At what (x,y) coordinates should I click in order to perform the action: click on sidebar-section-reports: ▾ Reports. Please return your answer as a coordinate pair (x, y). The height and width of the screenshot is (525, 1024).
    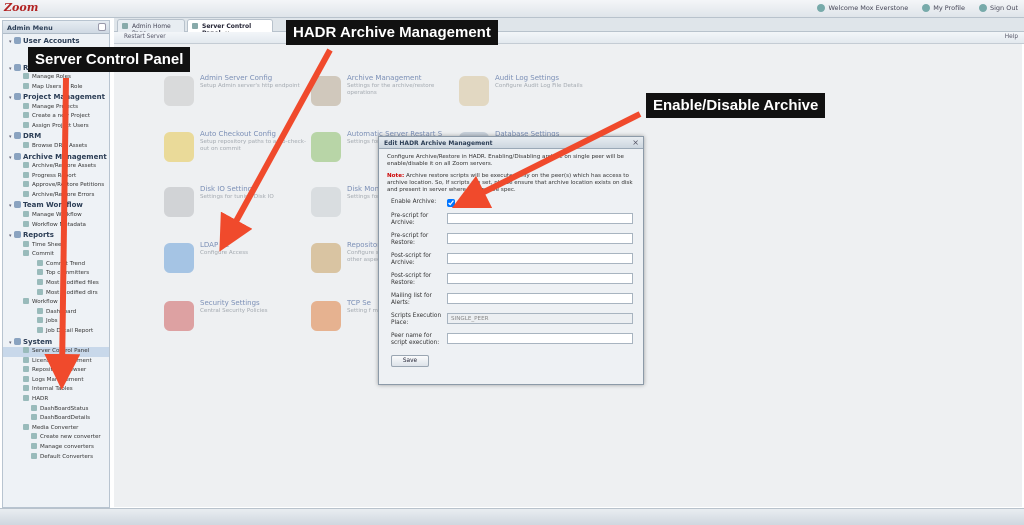
    Looking at the image, I should click on (56, 235).